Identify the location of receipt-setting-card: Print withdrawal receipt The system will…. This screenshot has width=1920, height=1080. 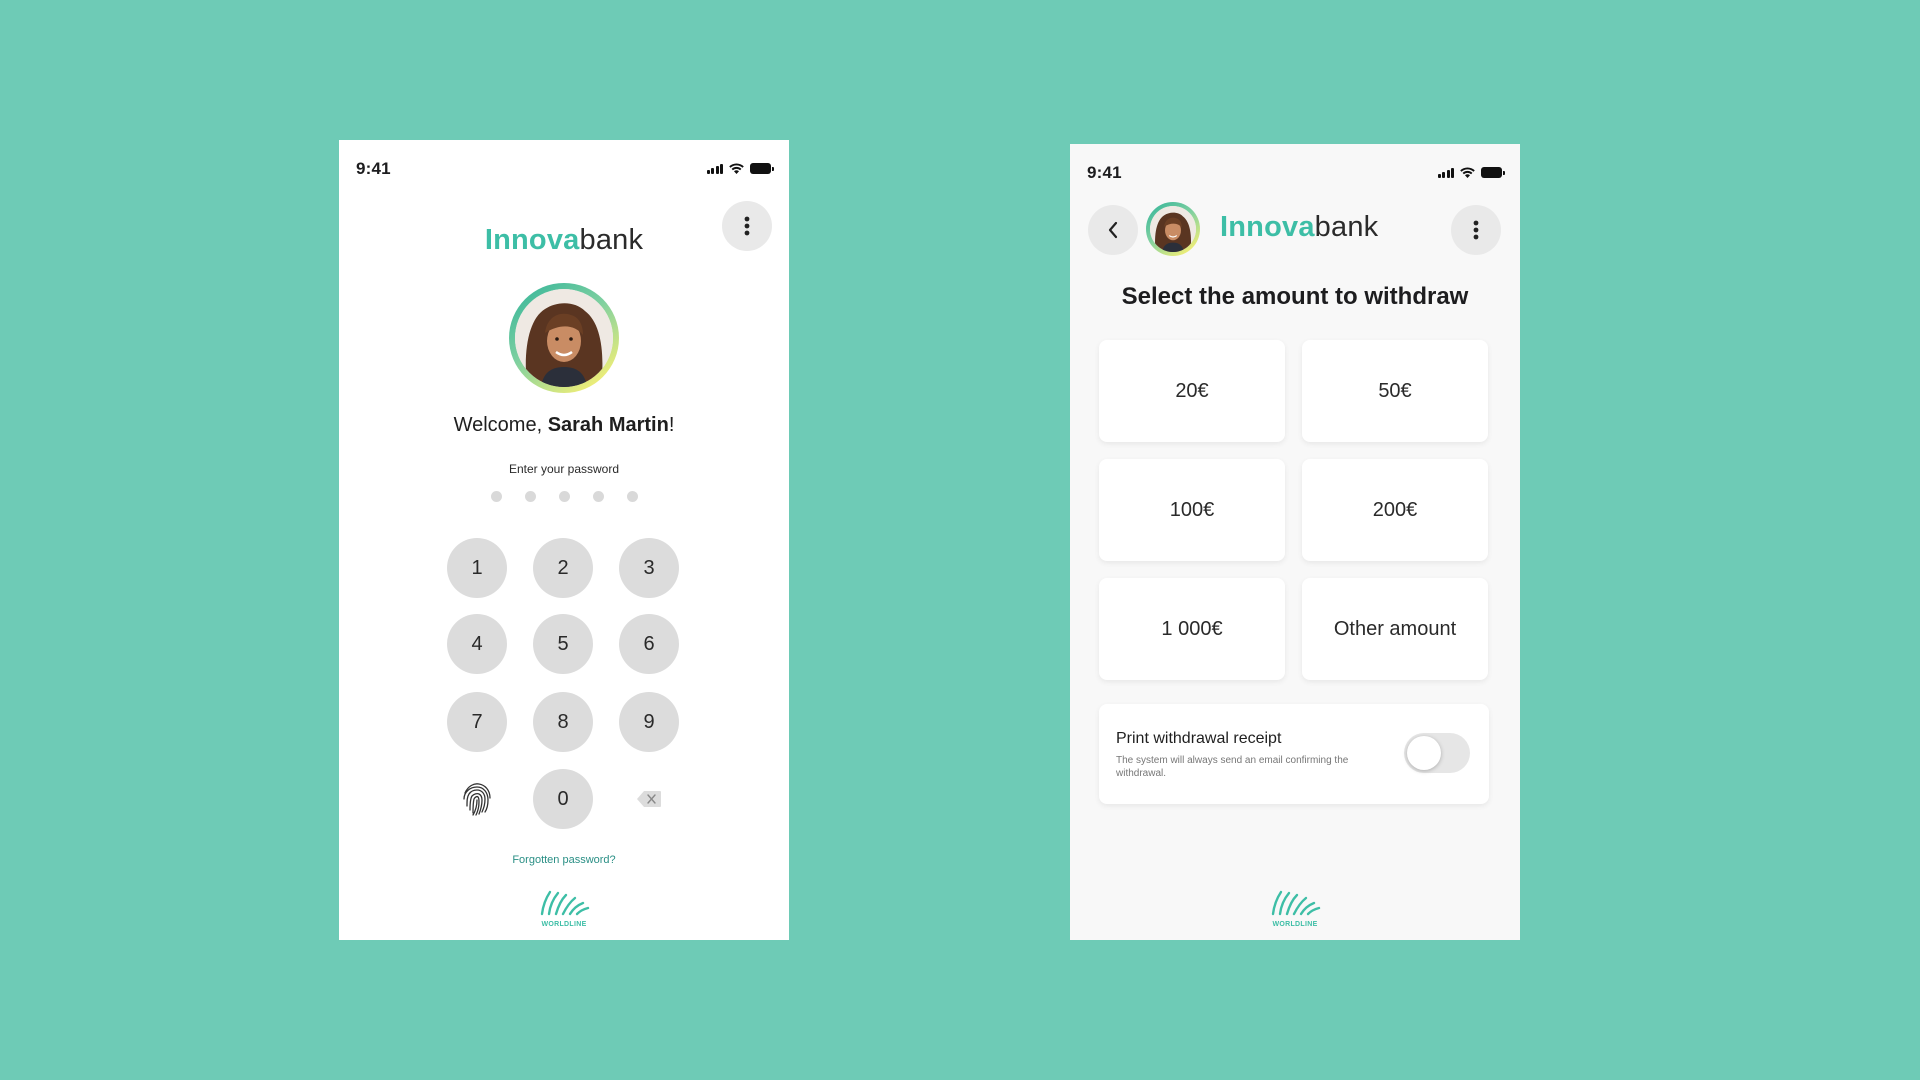
(1294, 754).